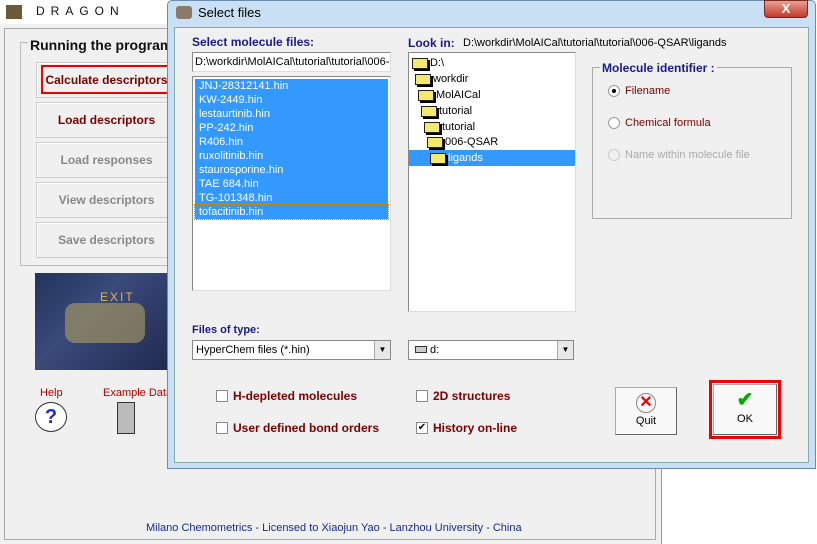  Describe the element at coordinates (646, 421) in the screenshot. I see `quit-label: Quit` at that location.